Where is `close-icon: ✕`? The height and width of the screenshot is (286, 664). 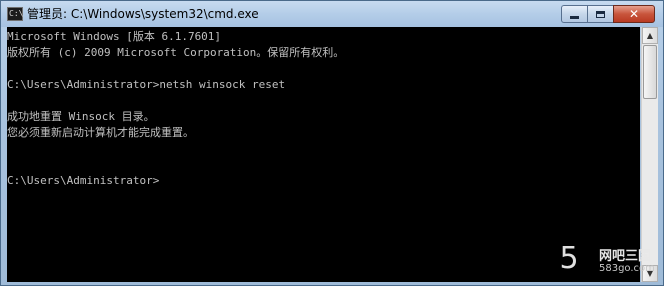 close-icon: ✕ is located at coordinates (634, 14).